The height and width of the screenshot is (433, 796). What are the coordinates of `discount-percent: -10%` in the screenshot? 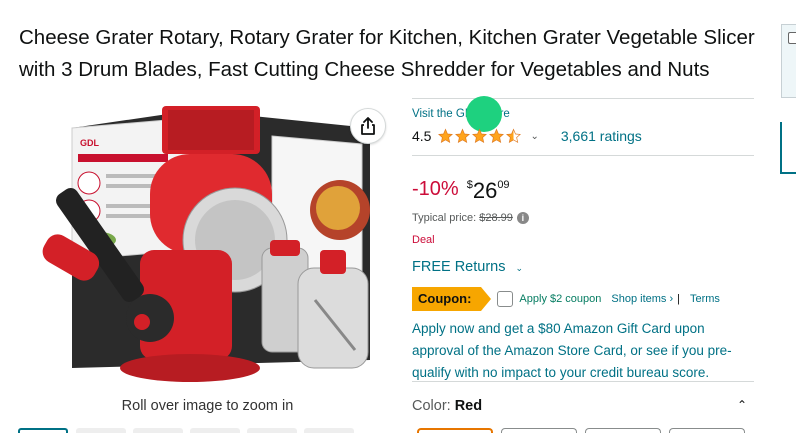 It's located at (435, 189).